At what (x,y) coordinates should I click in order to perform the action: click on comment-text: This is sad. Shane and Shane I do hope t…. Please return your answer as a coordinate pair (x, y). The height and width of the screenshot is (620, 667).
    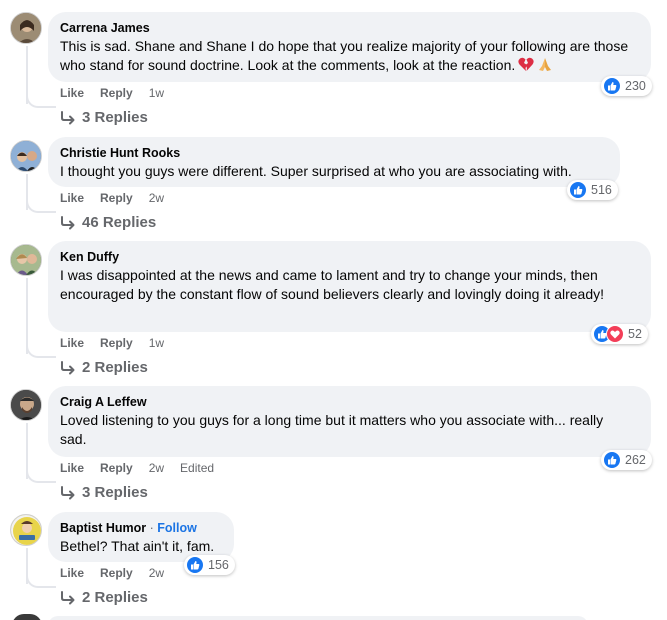
    Looking at the image, I should click on (349, 57).